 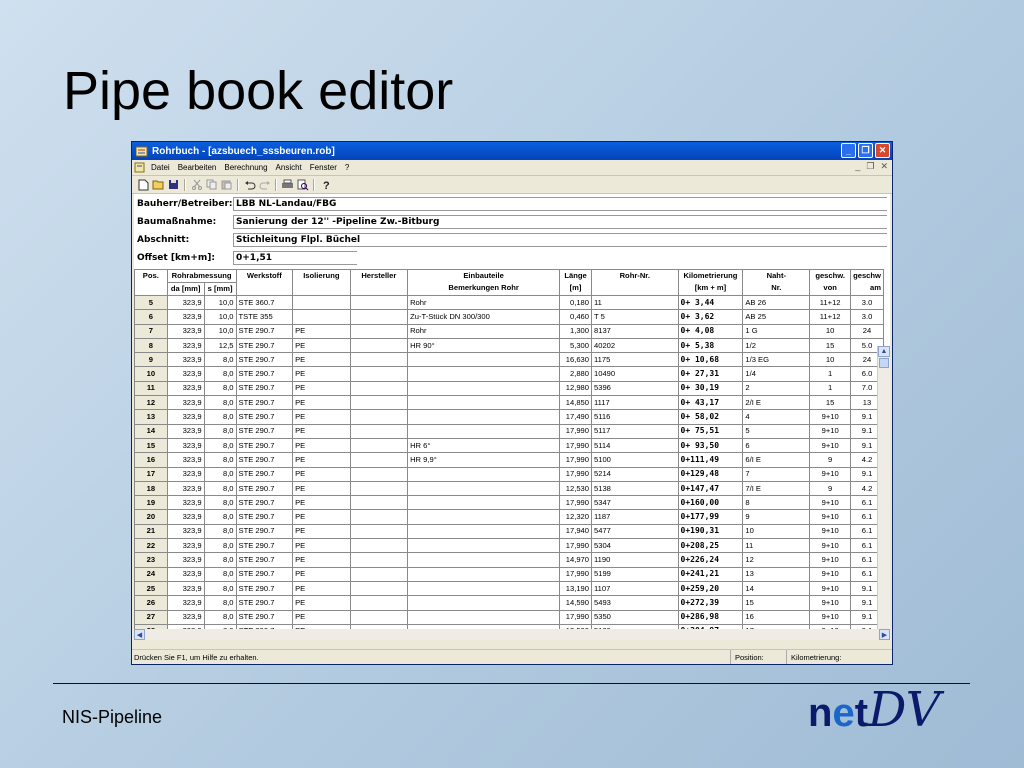 What do you see at coordinates (287, 185) in the screenshot?
I see `print-icon` at bounding box center [287, 185].